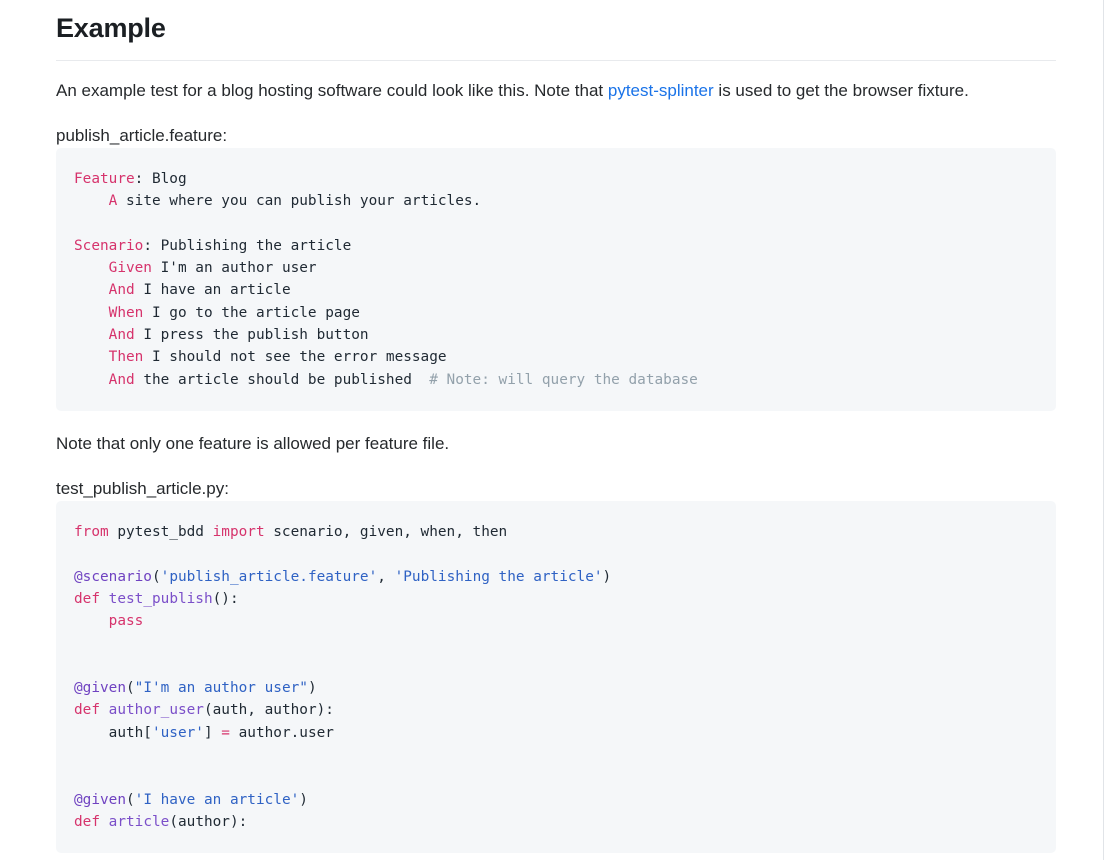 Image resolution: width=1110 pixels, height=860 pixels. What do you see at coordinates (160, 598) in the screenshot?
I see `code-token: test_publish` at bounding box center [160, 598].